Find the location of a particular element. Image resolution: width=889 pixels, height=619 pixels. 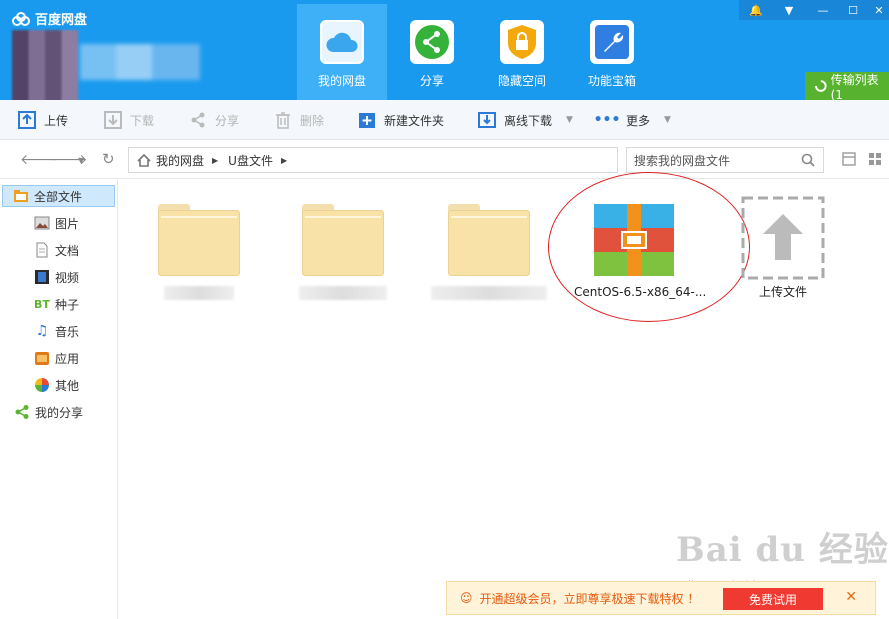

document-icon is located at coordinates (42, 250).